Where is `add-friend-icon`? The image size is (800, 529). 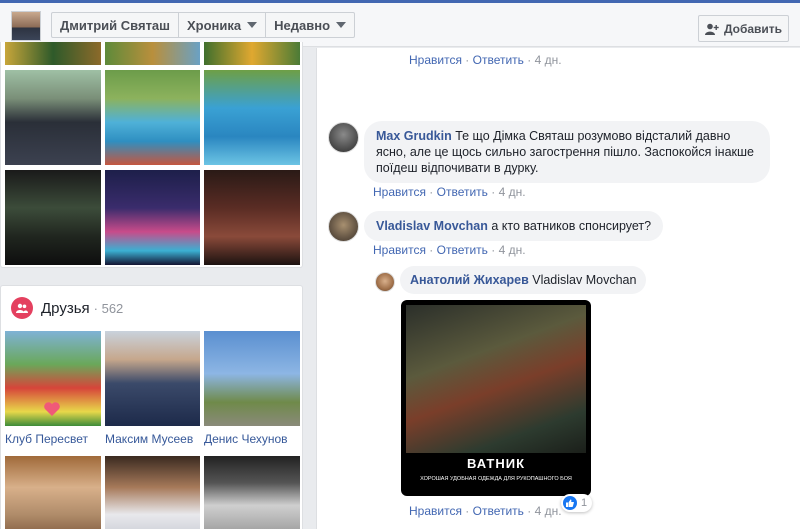
add-friend-icon is located at coordinates (711, 29).